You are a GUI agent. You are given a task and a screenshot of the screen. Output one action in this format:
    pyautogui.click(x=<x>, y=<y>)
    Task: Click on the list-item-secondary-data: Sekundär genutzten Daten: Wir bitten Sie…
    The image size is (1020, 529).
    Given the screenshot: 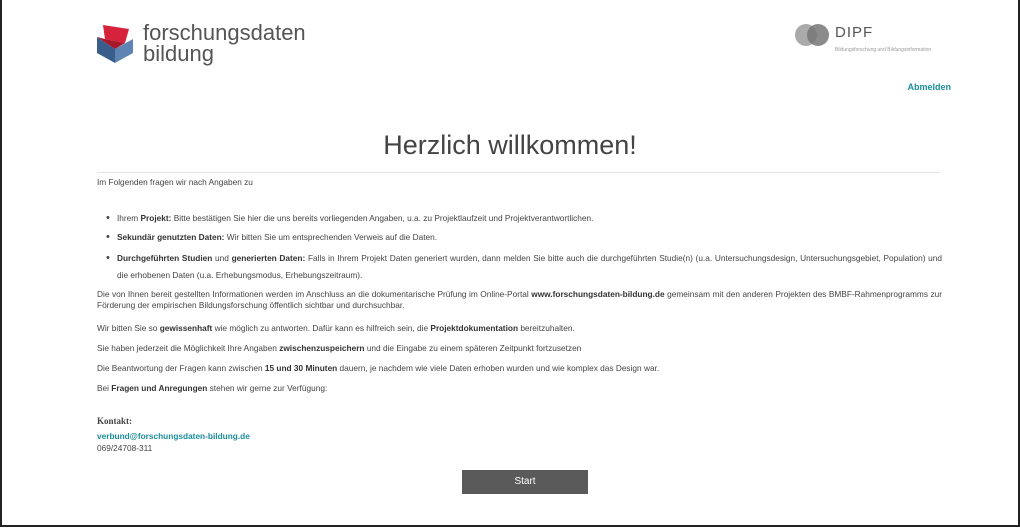 What is the action you would take?
    pyautogui.click(x=524, y=237)
    